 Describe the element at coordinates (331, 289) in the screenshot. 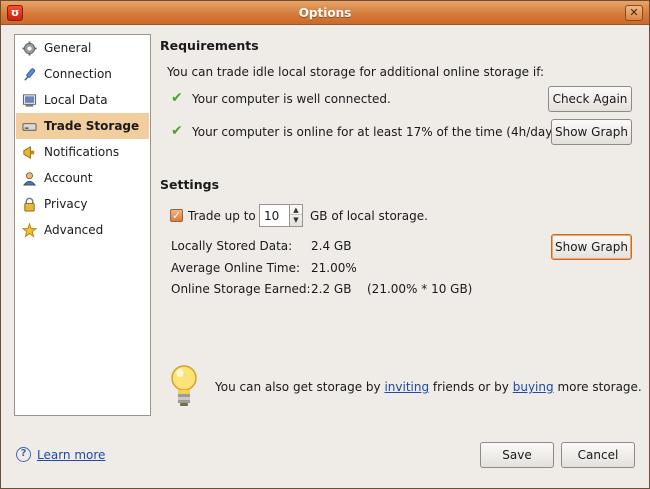

I see `stat-value-storage-earned: 2.2 GB` at that location.